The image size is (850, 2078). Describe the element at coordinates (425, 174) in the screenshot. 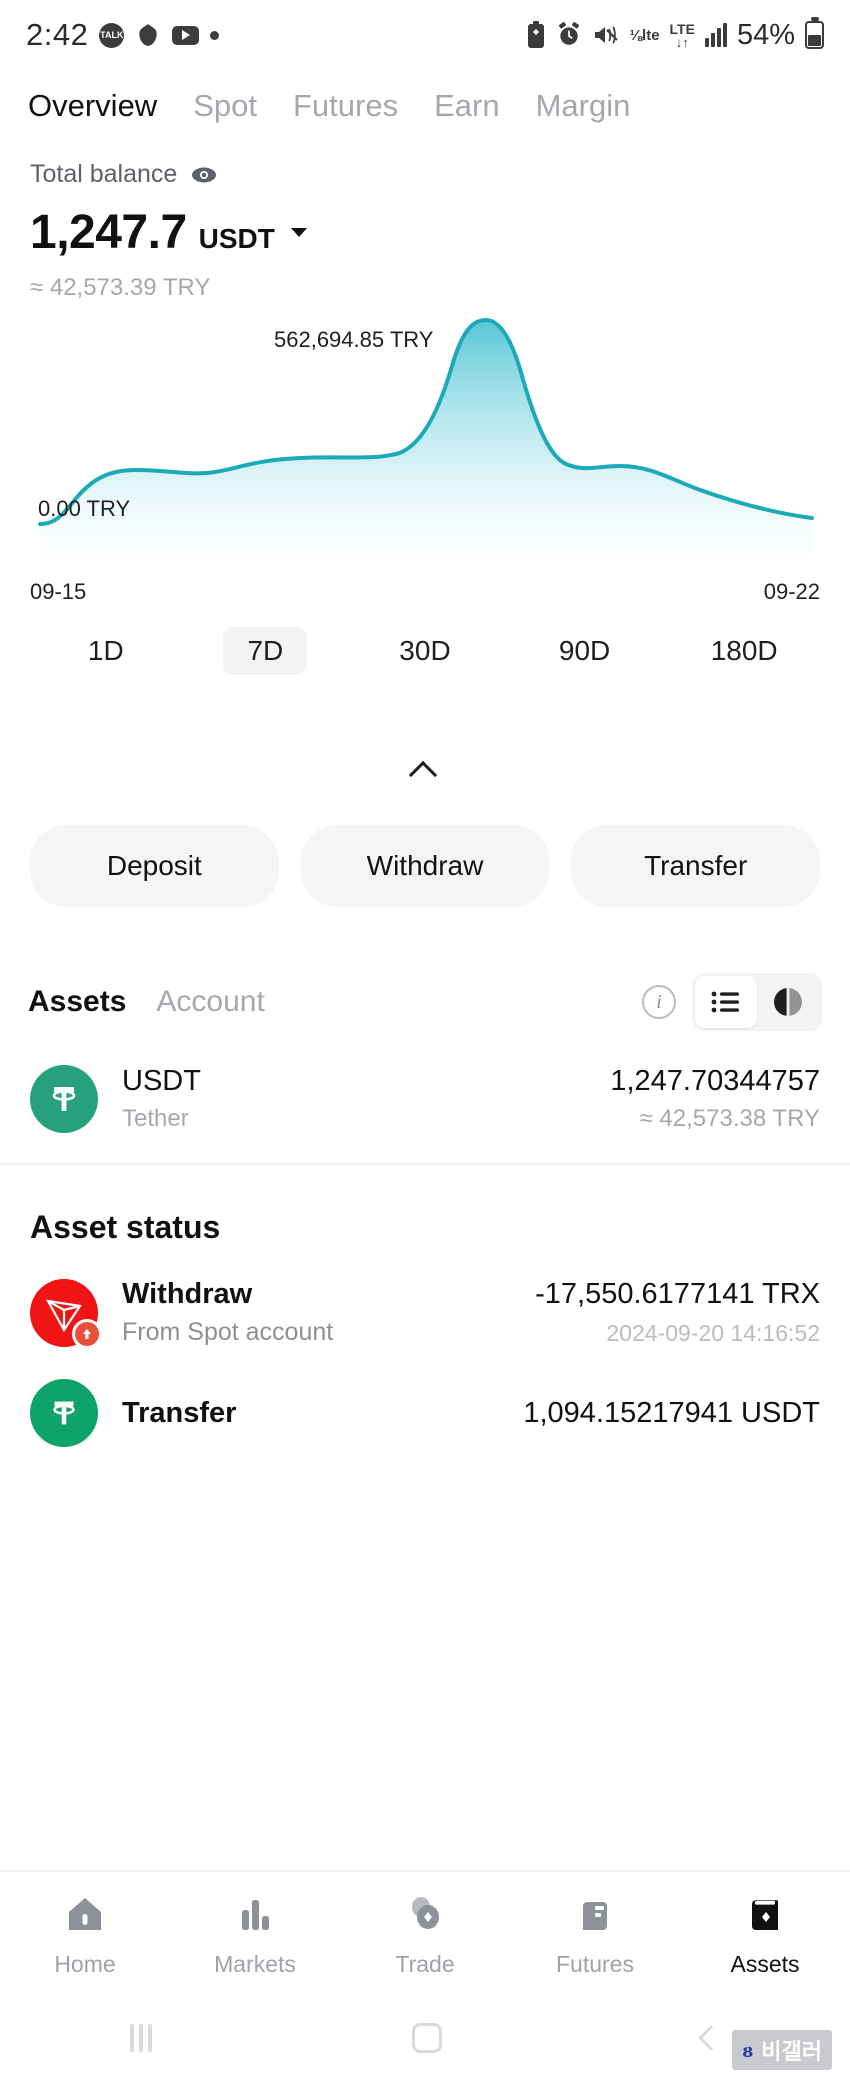

I see `balance-label-row: Total balance` at that location.